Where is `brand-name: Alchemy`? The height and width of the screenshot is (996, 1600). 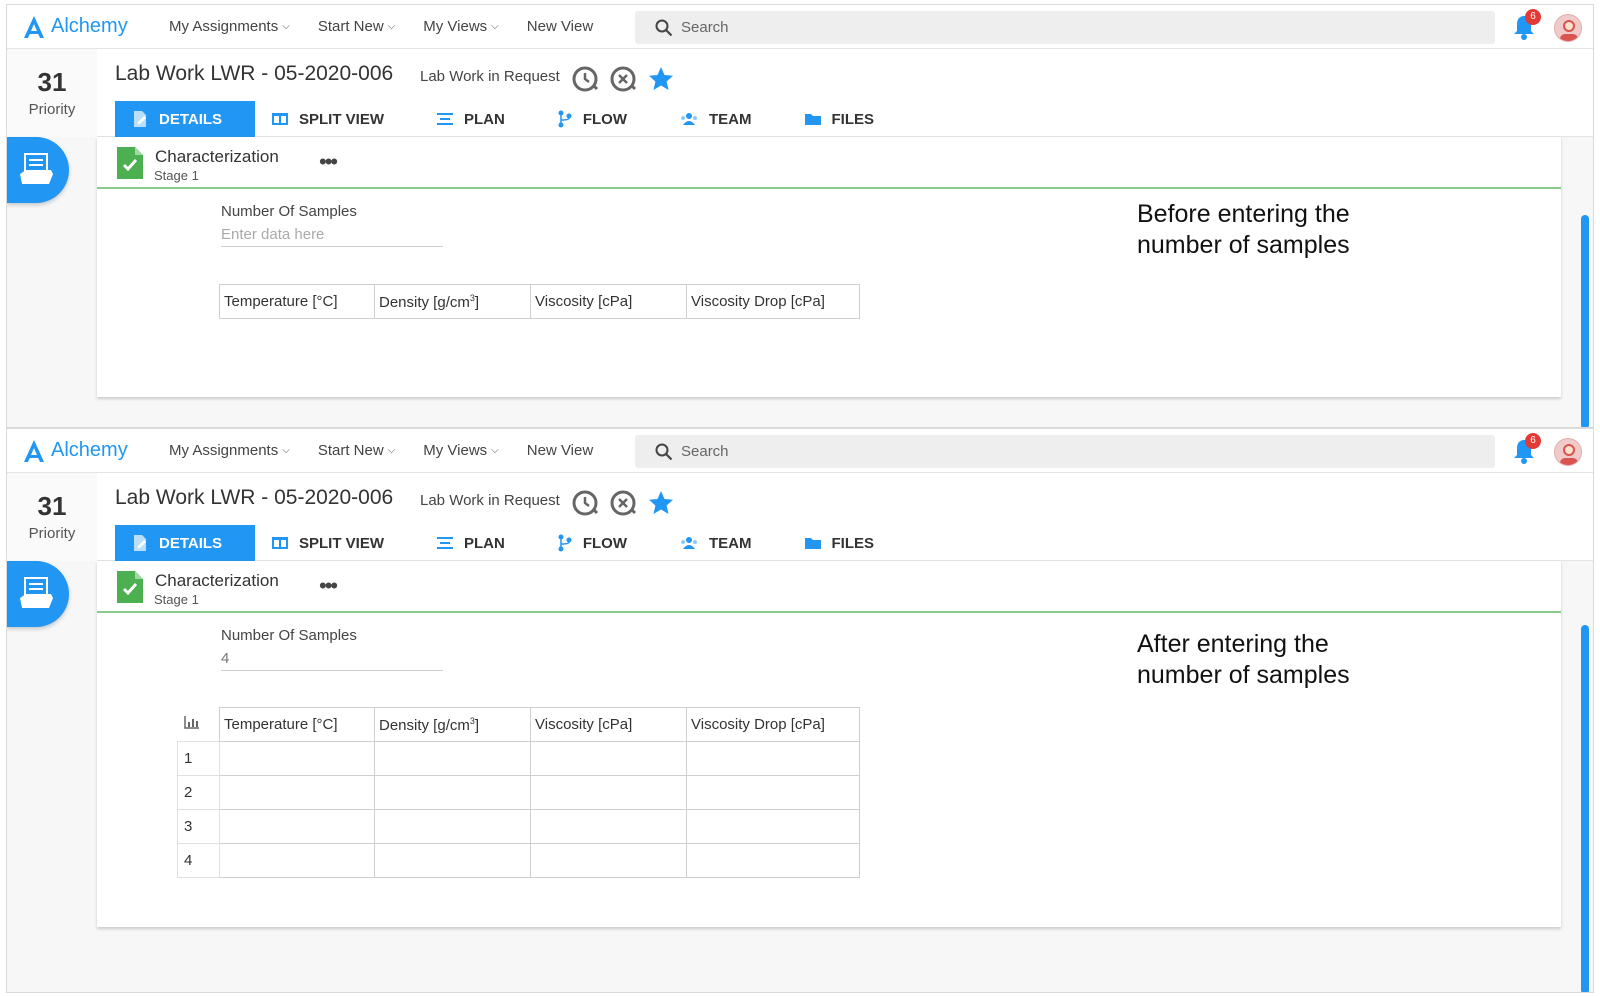
brand-name: Alchemy is located at coordinates (89, 450).